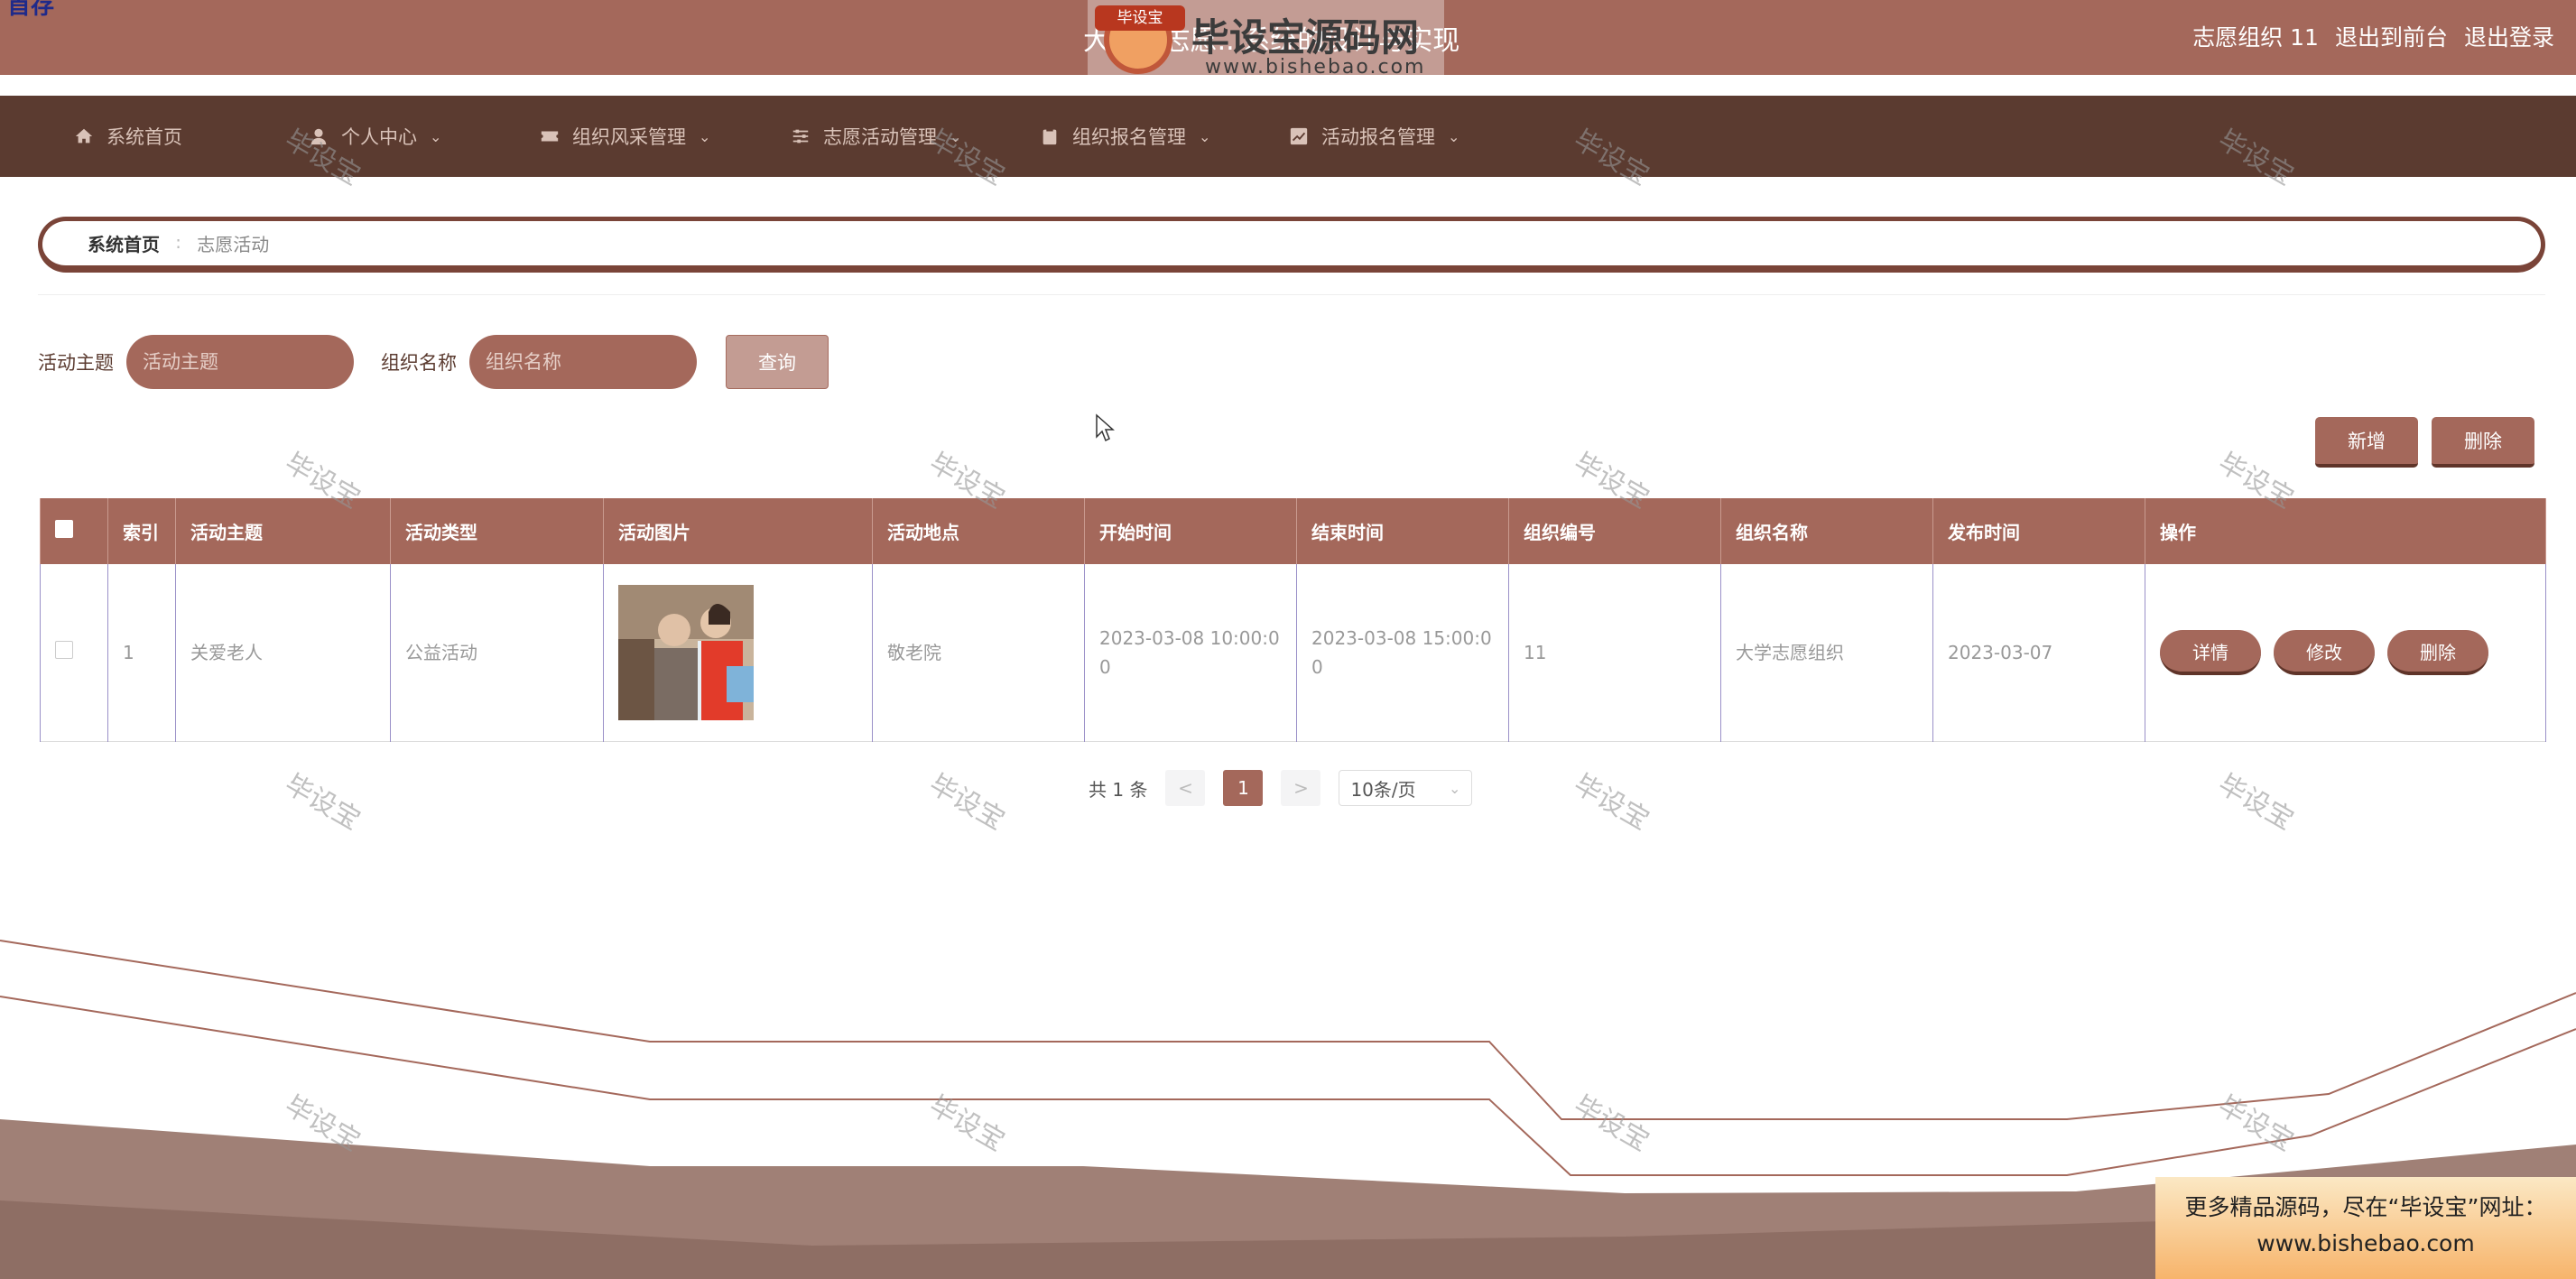  Describe the element at coordinates (31, 10) in the screenshot. I see `corner-text: 首存` at that location.